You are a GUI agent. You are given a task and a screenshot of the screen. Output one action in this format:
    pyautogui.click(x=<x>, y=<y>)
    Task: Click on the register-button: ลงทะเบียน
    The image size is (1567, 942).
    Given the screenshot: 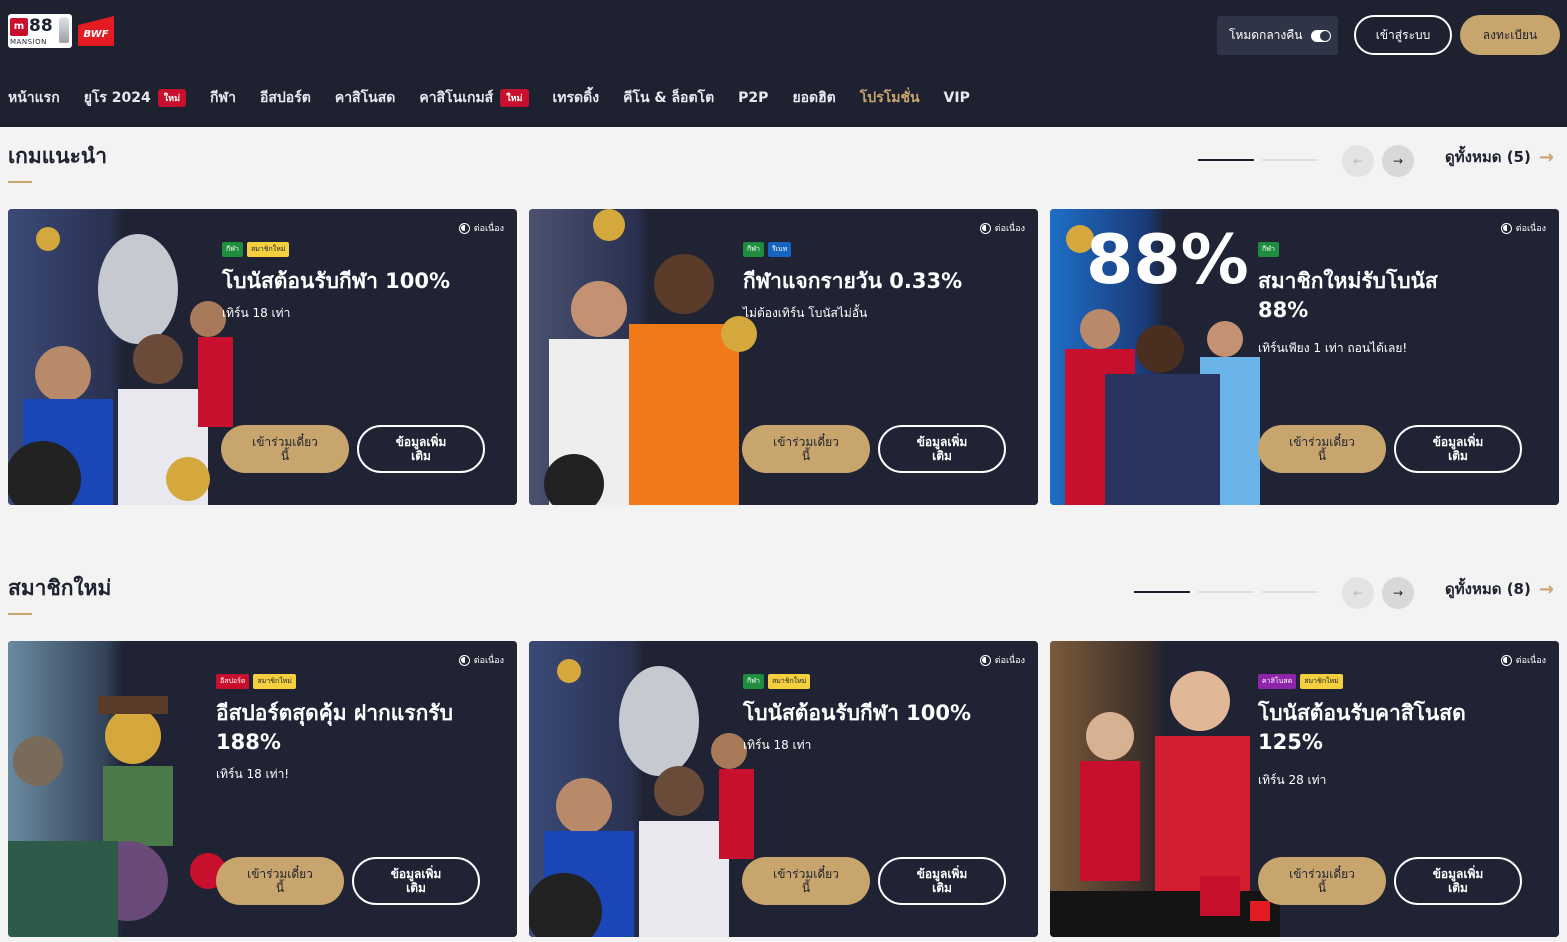 What is the action you would take?
    pyautogui.click(x=1510, y=35)
    